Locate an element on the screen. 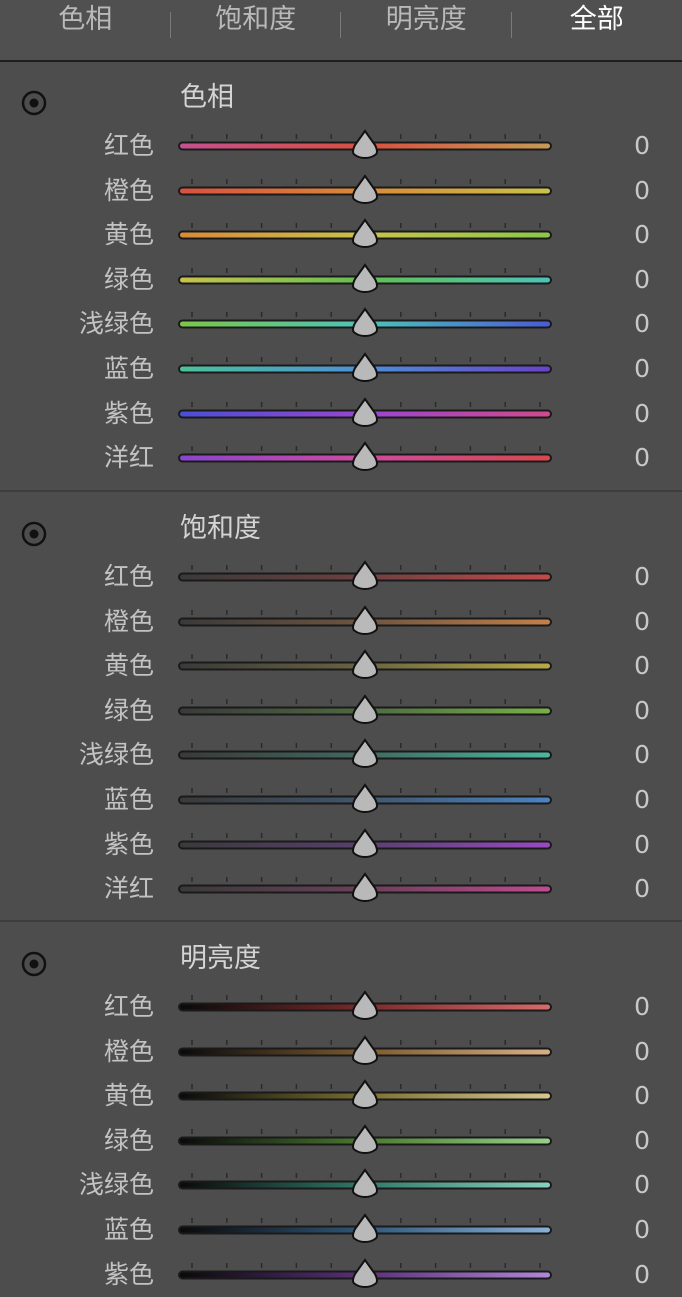 The image size is (682, 1297). slider-row-saturation: 紫色 0 is located at coordinates (341, 845).